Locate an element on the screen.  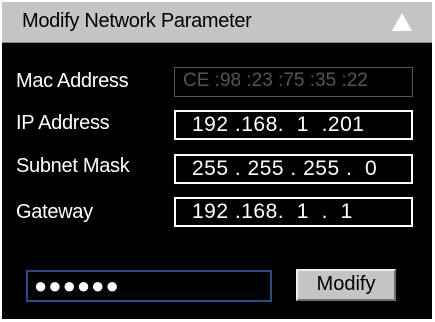
subnet-mask-field: 255 . 255 . 255 . 0 is located at coordinates (293, 169).